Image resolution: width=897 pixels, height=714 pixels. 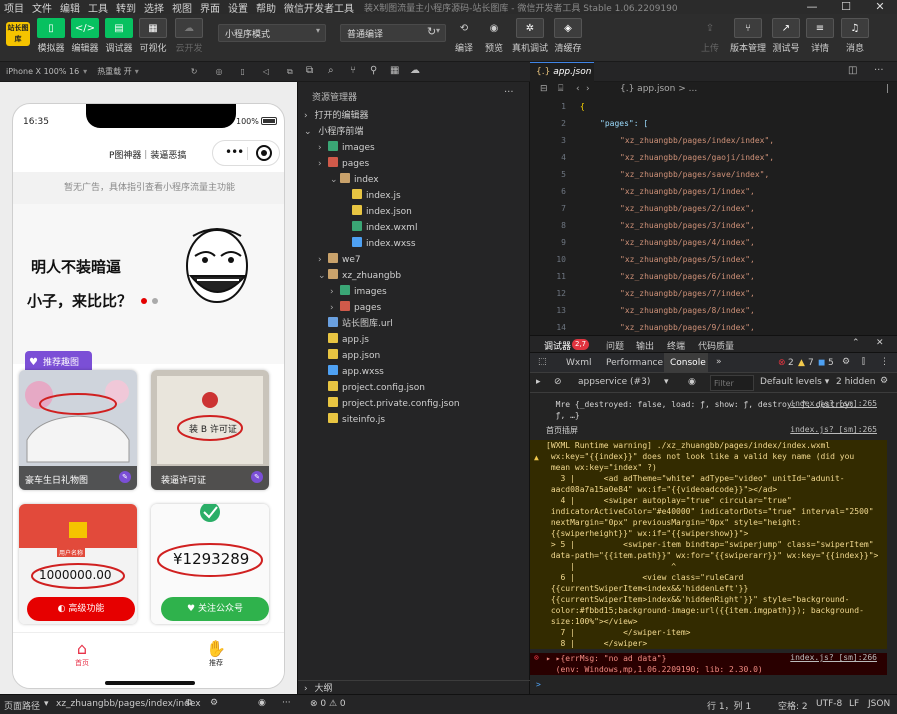 I want to click on close-icon: ✕, so click(x=880, y=343).